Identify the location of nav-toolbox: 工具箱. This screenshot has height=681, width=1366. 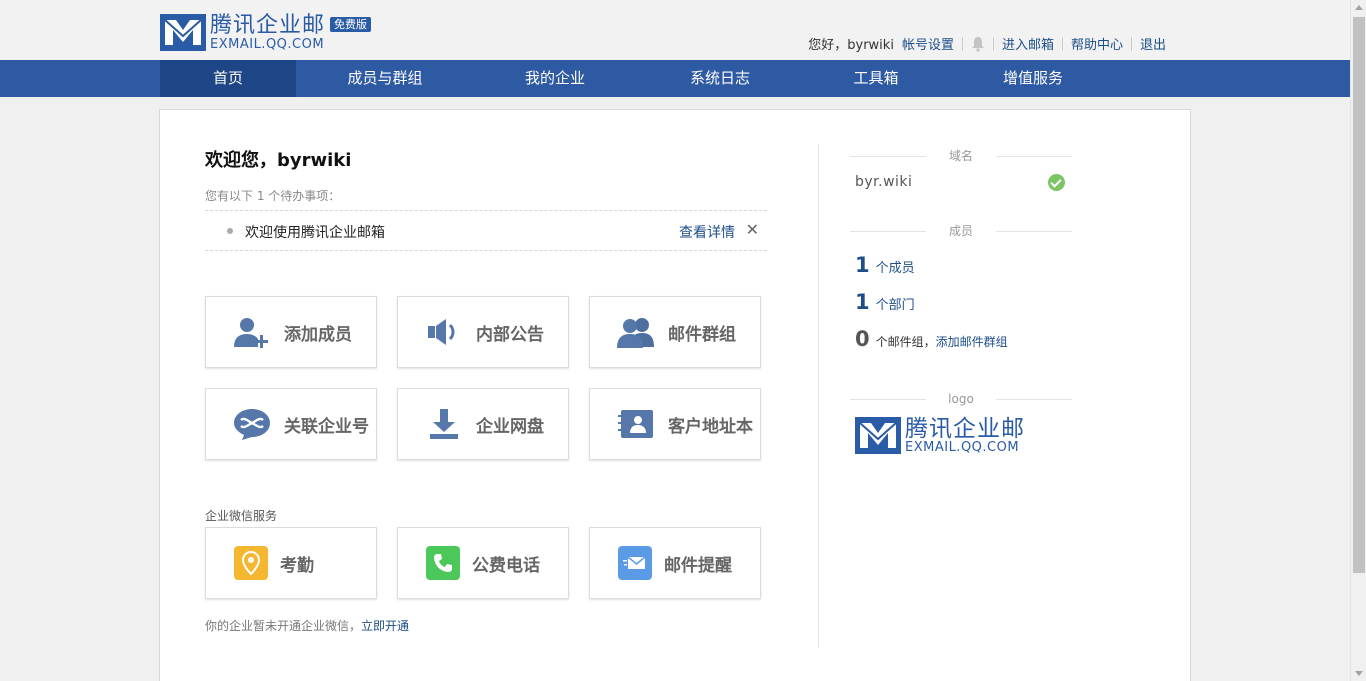
(876, 78).